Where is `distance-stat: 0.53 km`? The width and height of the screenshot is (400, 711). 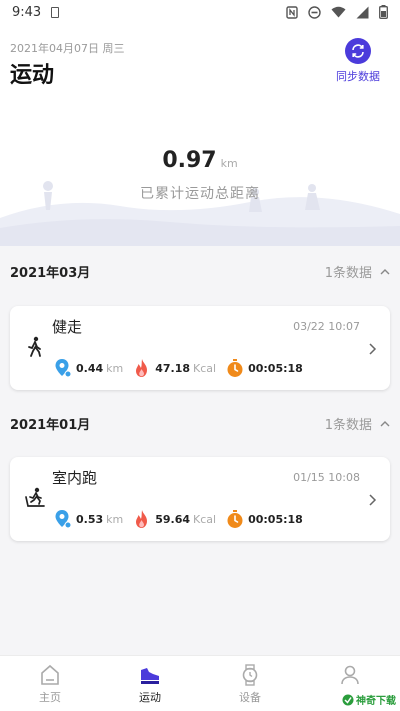 distance-stat: 0.53 km is located at coordinates (88, 519).